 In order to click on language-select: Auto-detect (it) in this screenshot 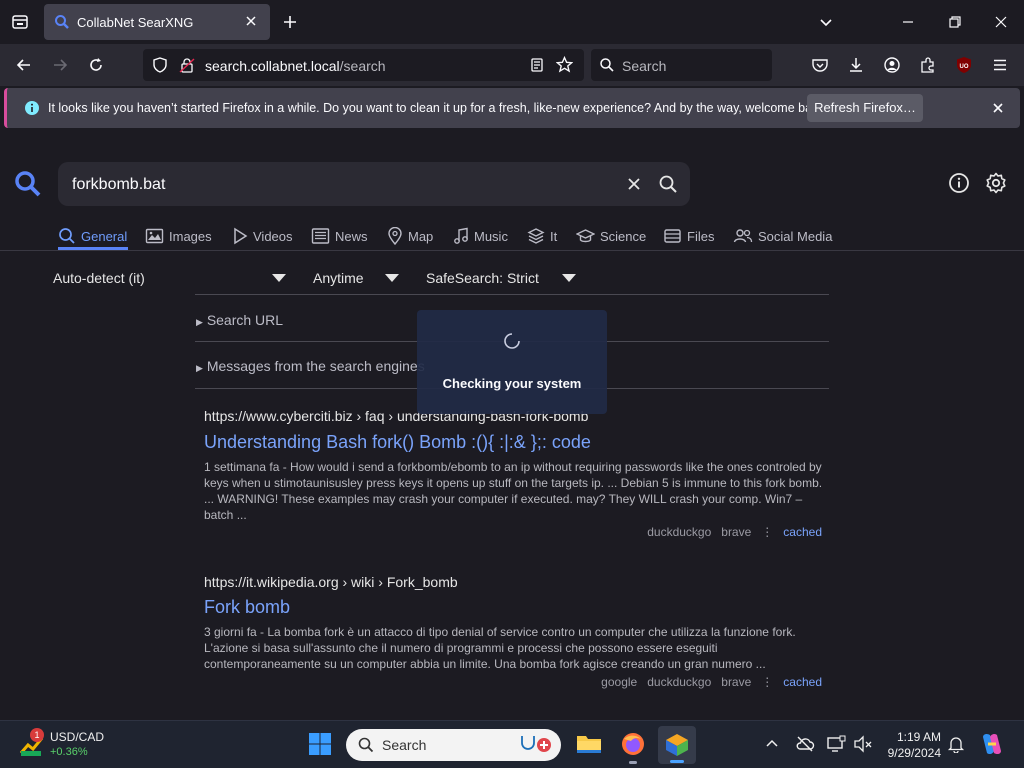, I will do `click(99, 278)`.